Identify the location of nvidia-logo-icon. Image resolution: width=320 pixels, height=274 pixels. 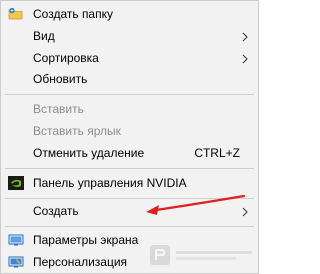
(16, 183).